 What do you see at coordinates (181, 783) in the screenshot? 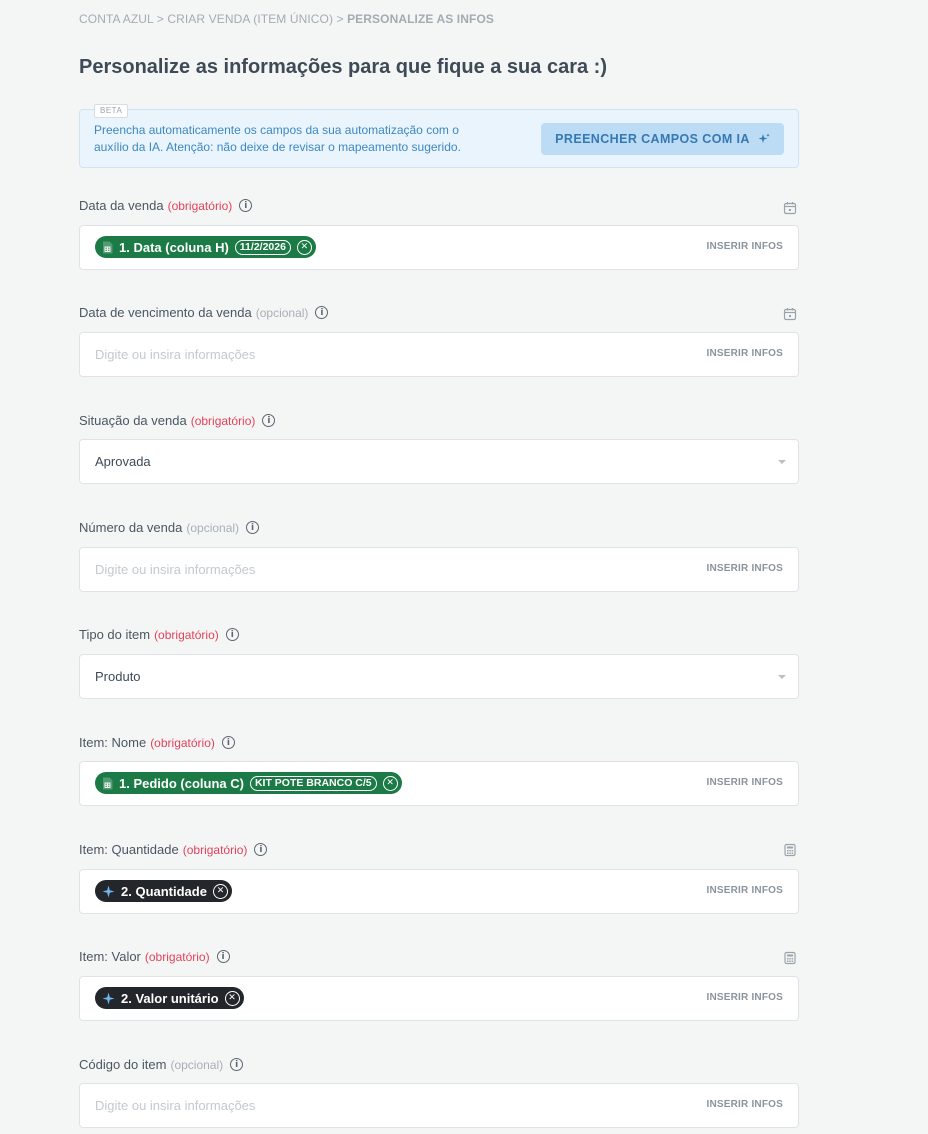
I see `chip-label: 1. Pedido (coluna C)` at bounding box center [181, 783].